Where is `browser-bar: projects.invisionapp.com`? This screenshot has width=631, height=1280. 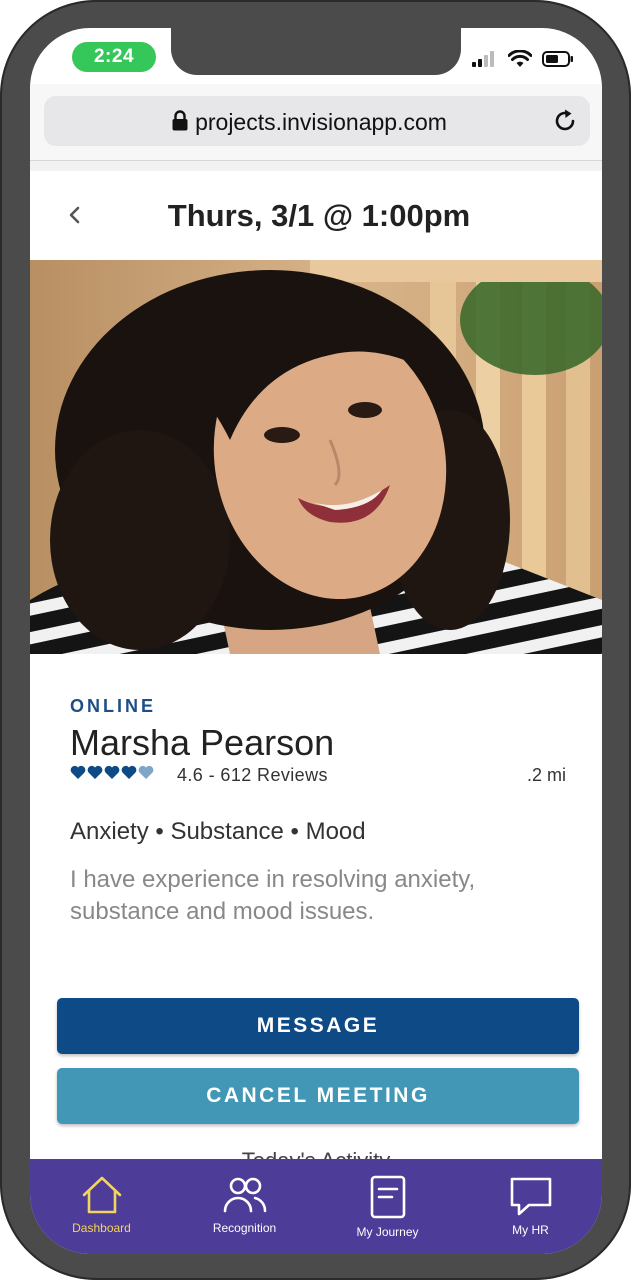 browser-bar: projects.invisionapp.com is located at coordinates (316, 122).